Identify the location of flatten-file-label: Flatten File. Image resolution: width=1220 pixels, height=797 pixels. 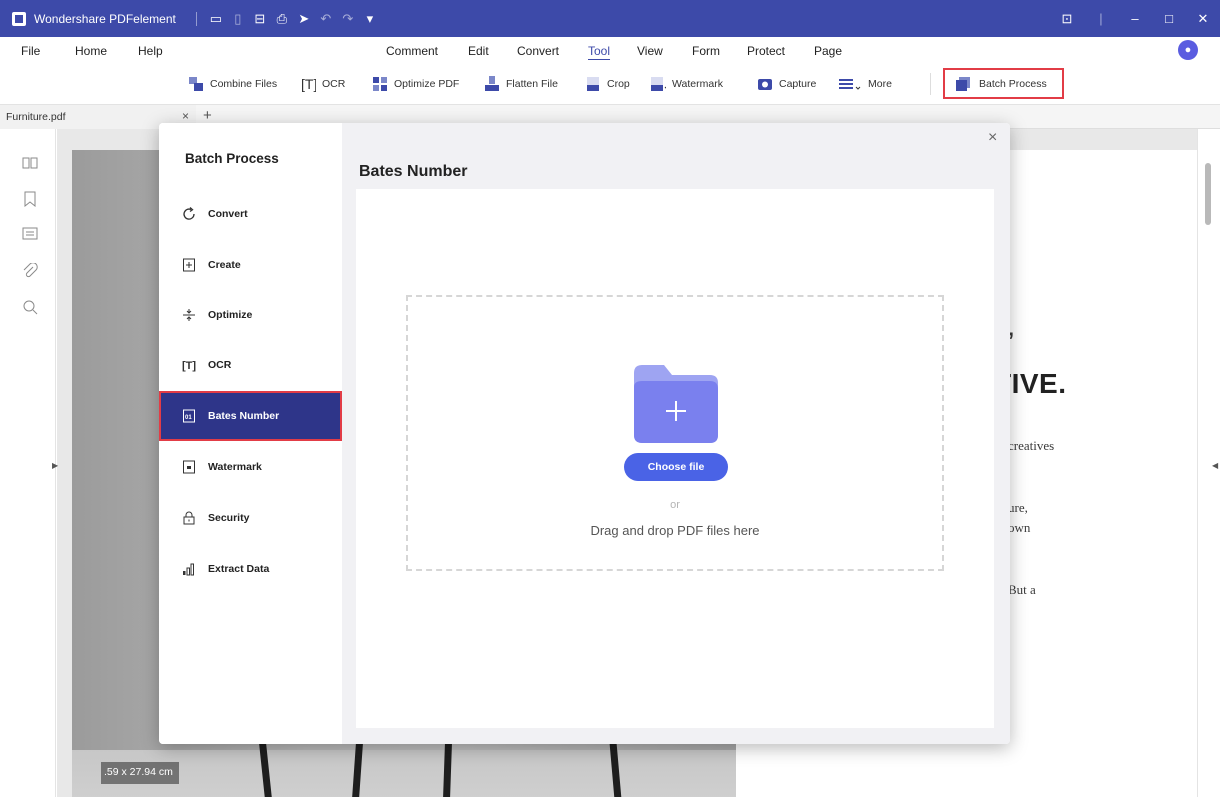
(532, 84).